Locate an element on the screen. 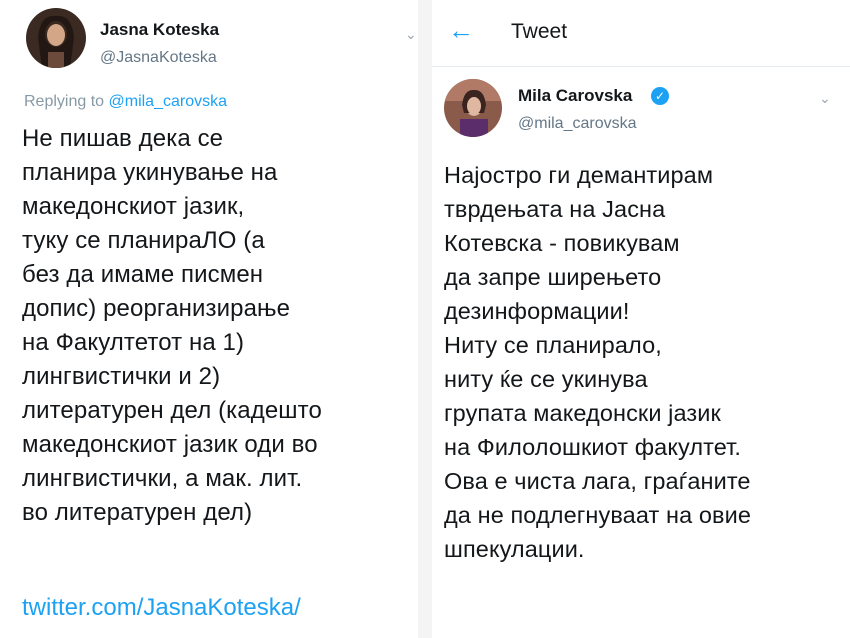 This screenshot has width=850, height=638. arrow-left-icon: ← is located at coordinates (461, 30).